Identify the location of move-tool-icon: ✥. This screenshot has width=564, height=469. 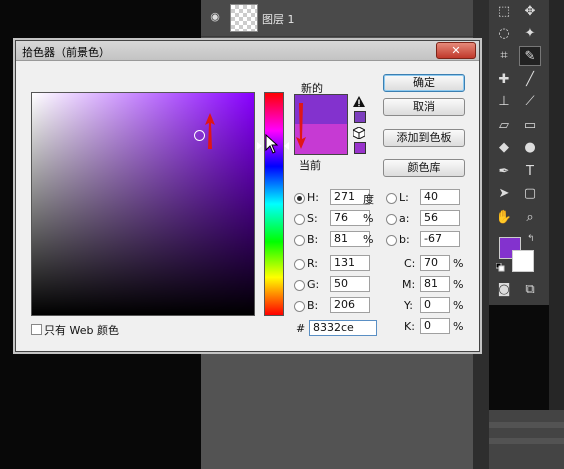
(530, 12).